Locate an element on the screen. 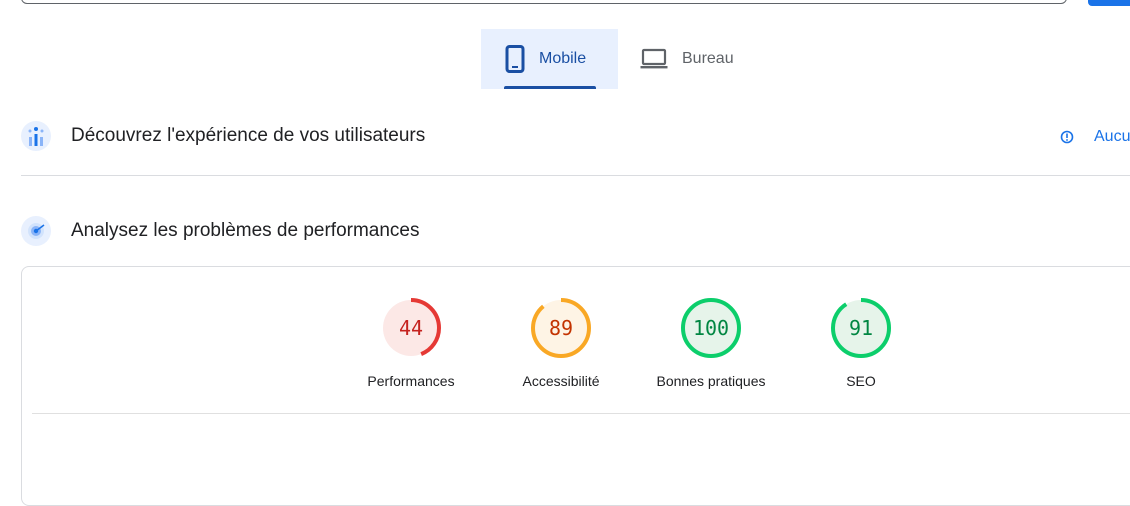 This screenshot has height=506, width=1130. users-chart-icon is located at coordinates (36, 136).